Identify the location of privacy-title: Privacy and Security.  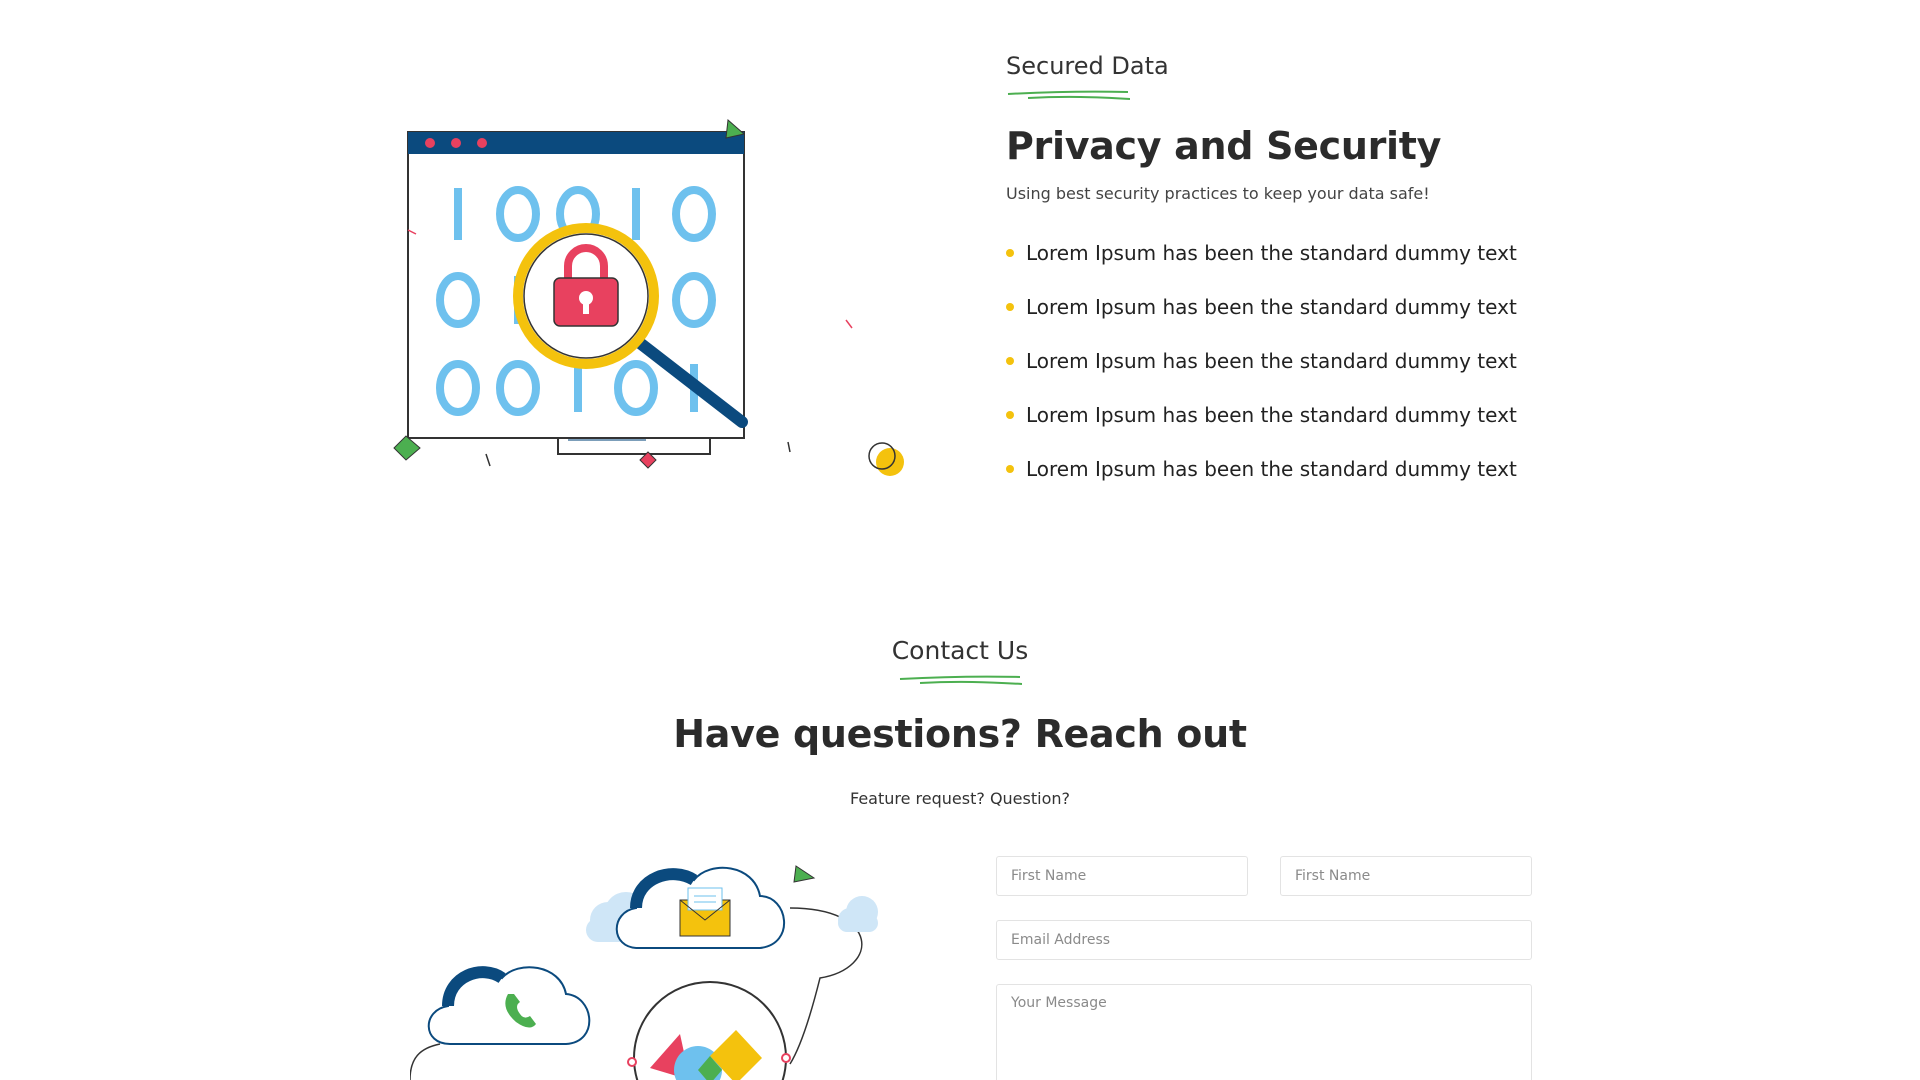
(1224, 146).